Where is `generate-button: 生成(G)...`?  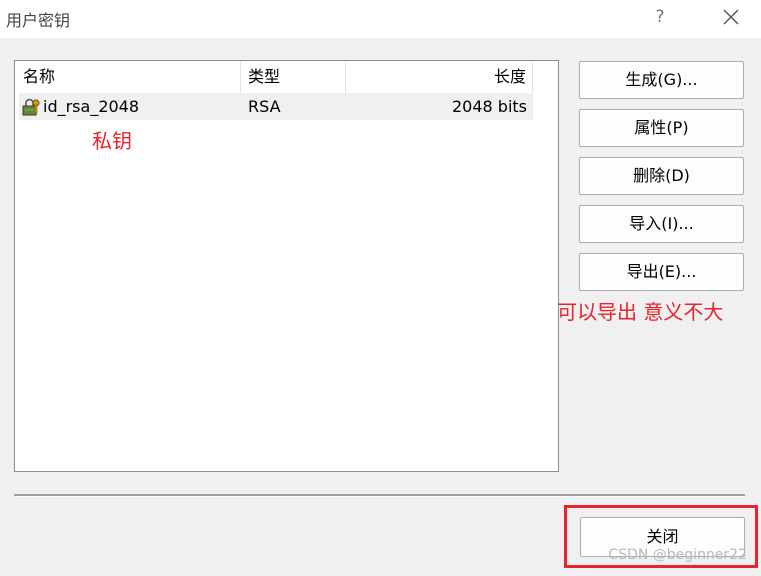
generate-button: 生成(G)... is located at coordinates (661, 80).